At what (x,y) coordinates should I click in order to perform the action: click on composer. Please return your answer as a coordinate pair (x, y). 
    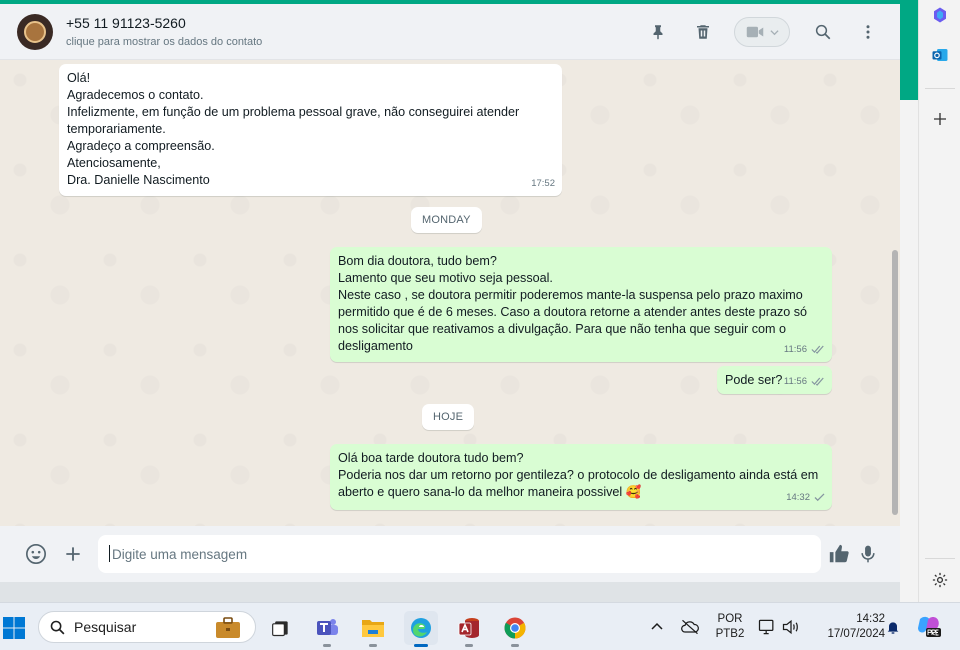
    Looking at the image, I should click on (450, 554).